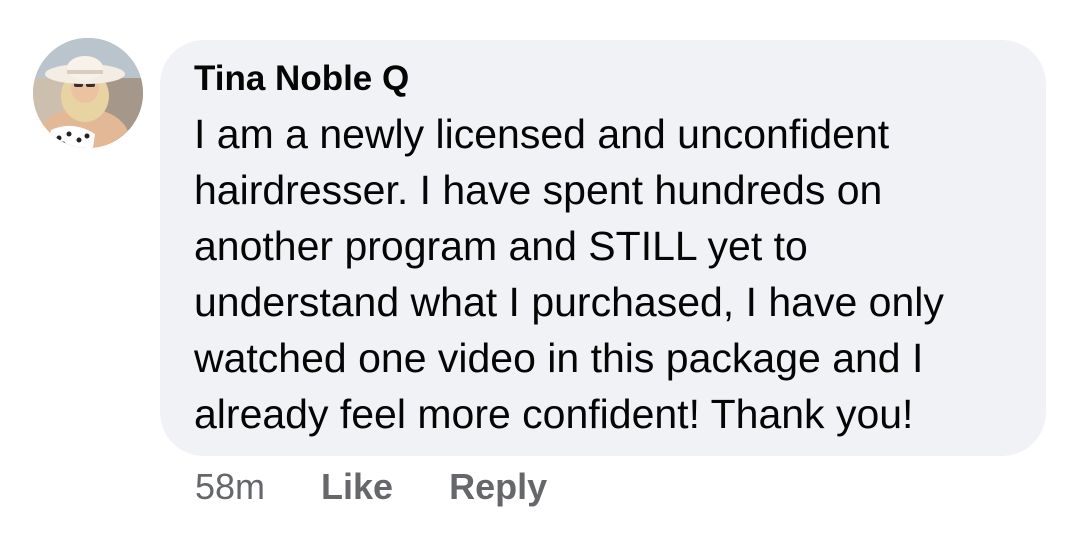  What do you see at coordinates (554, 414) in the screenshot?
I see `comment-text-line: already feel more confident! Thank you!` at bounding box center [554, 414].